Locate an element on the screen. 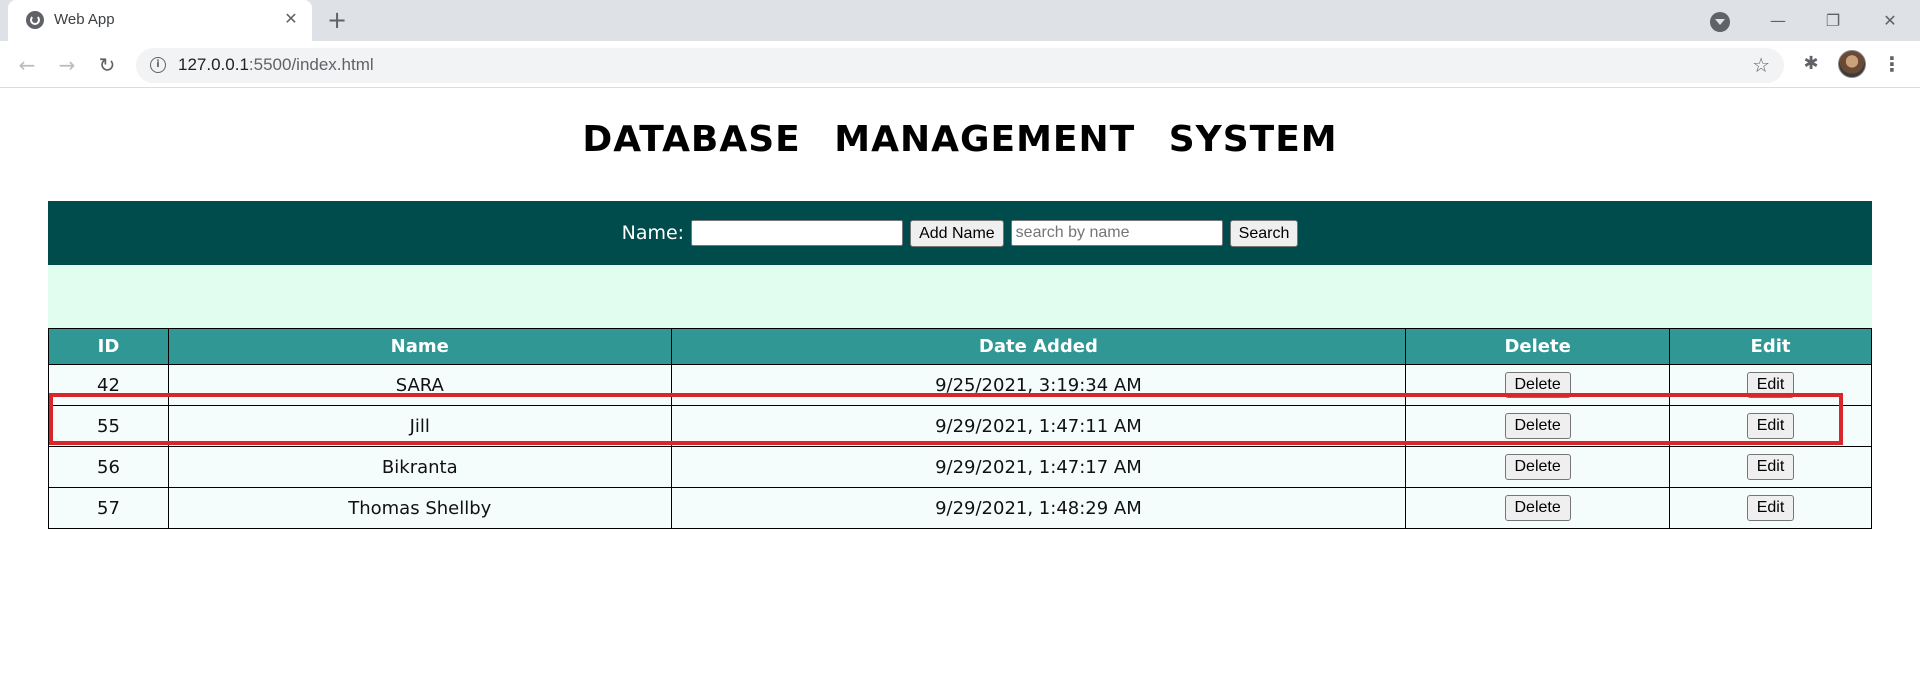 The image size is (1920, 696). header-id: ID is located at coordinates (108, 346).